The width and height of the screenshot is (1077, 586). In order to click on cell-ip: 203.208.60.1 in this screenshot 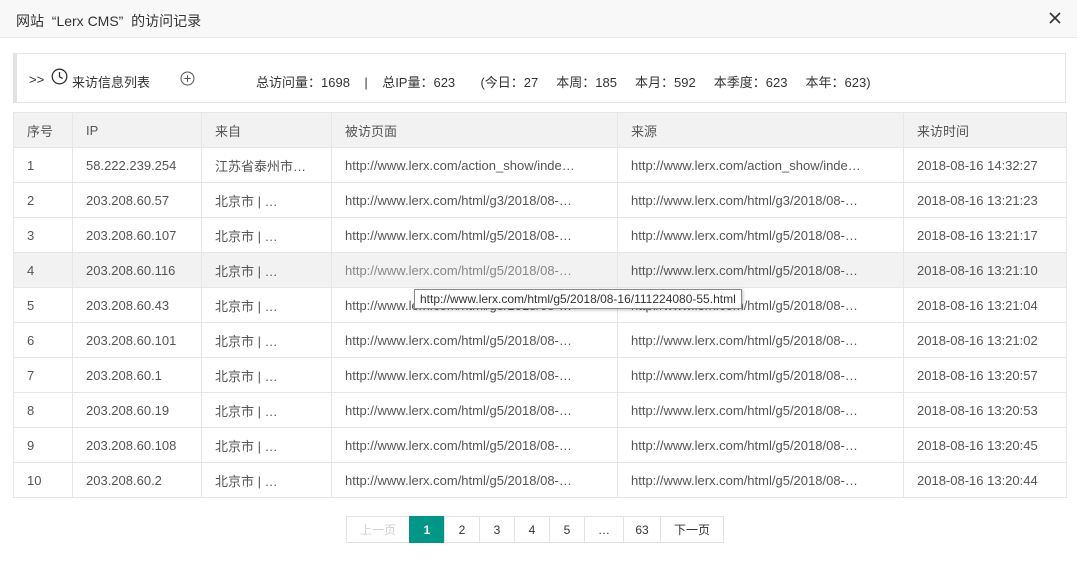, I will do `click(137, 375)`.